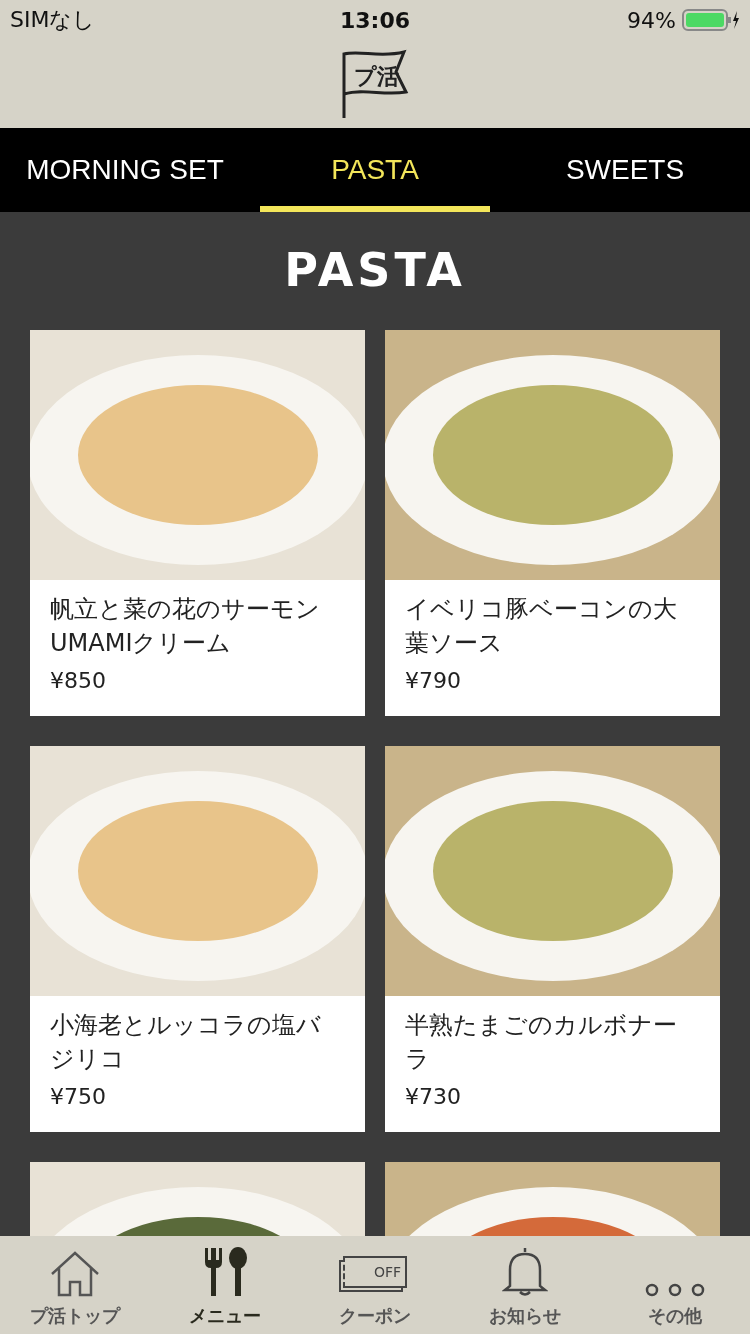 The height and width of the screenshot is (1334, 750). Describe the element at coordinates (375, 20) in the screenshot. I see `clock-time: 13:06` at that location.